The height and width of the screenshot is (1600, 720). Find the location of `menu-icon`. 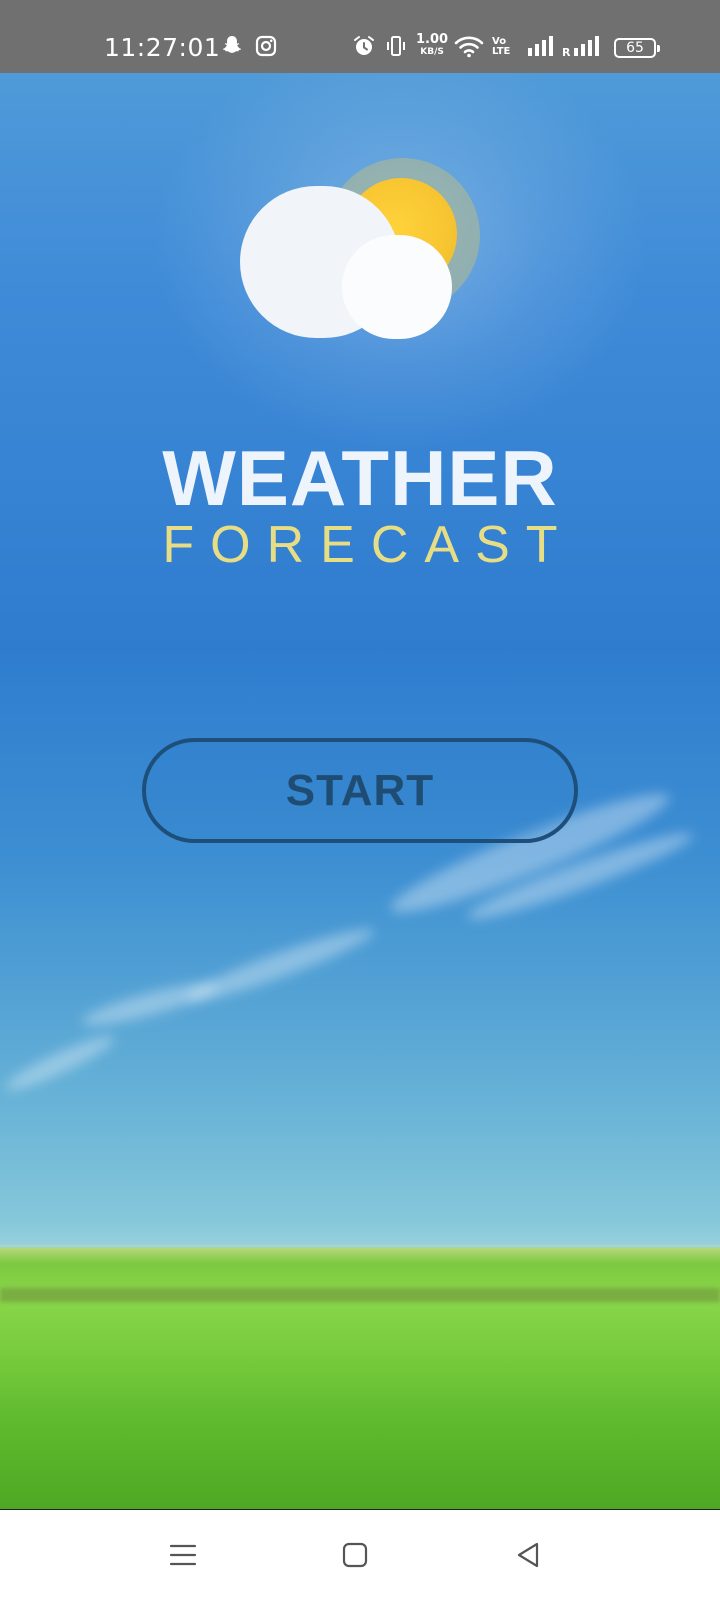

menu-icon is located at coordinates (183, 1555).